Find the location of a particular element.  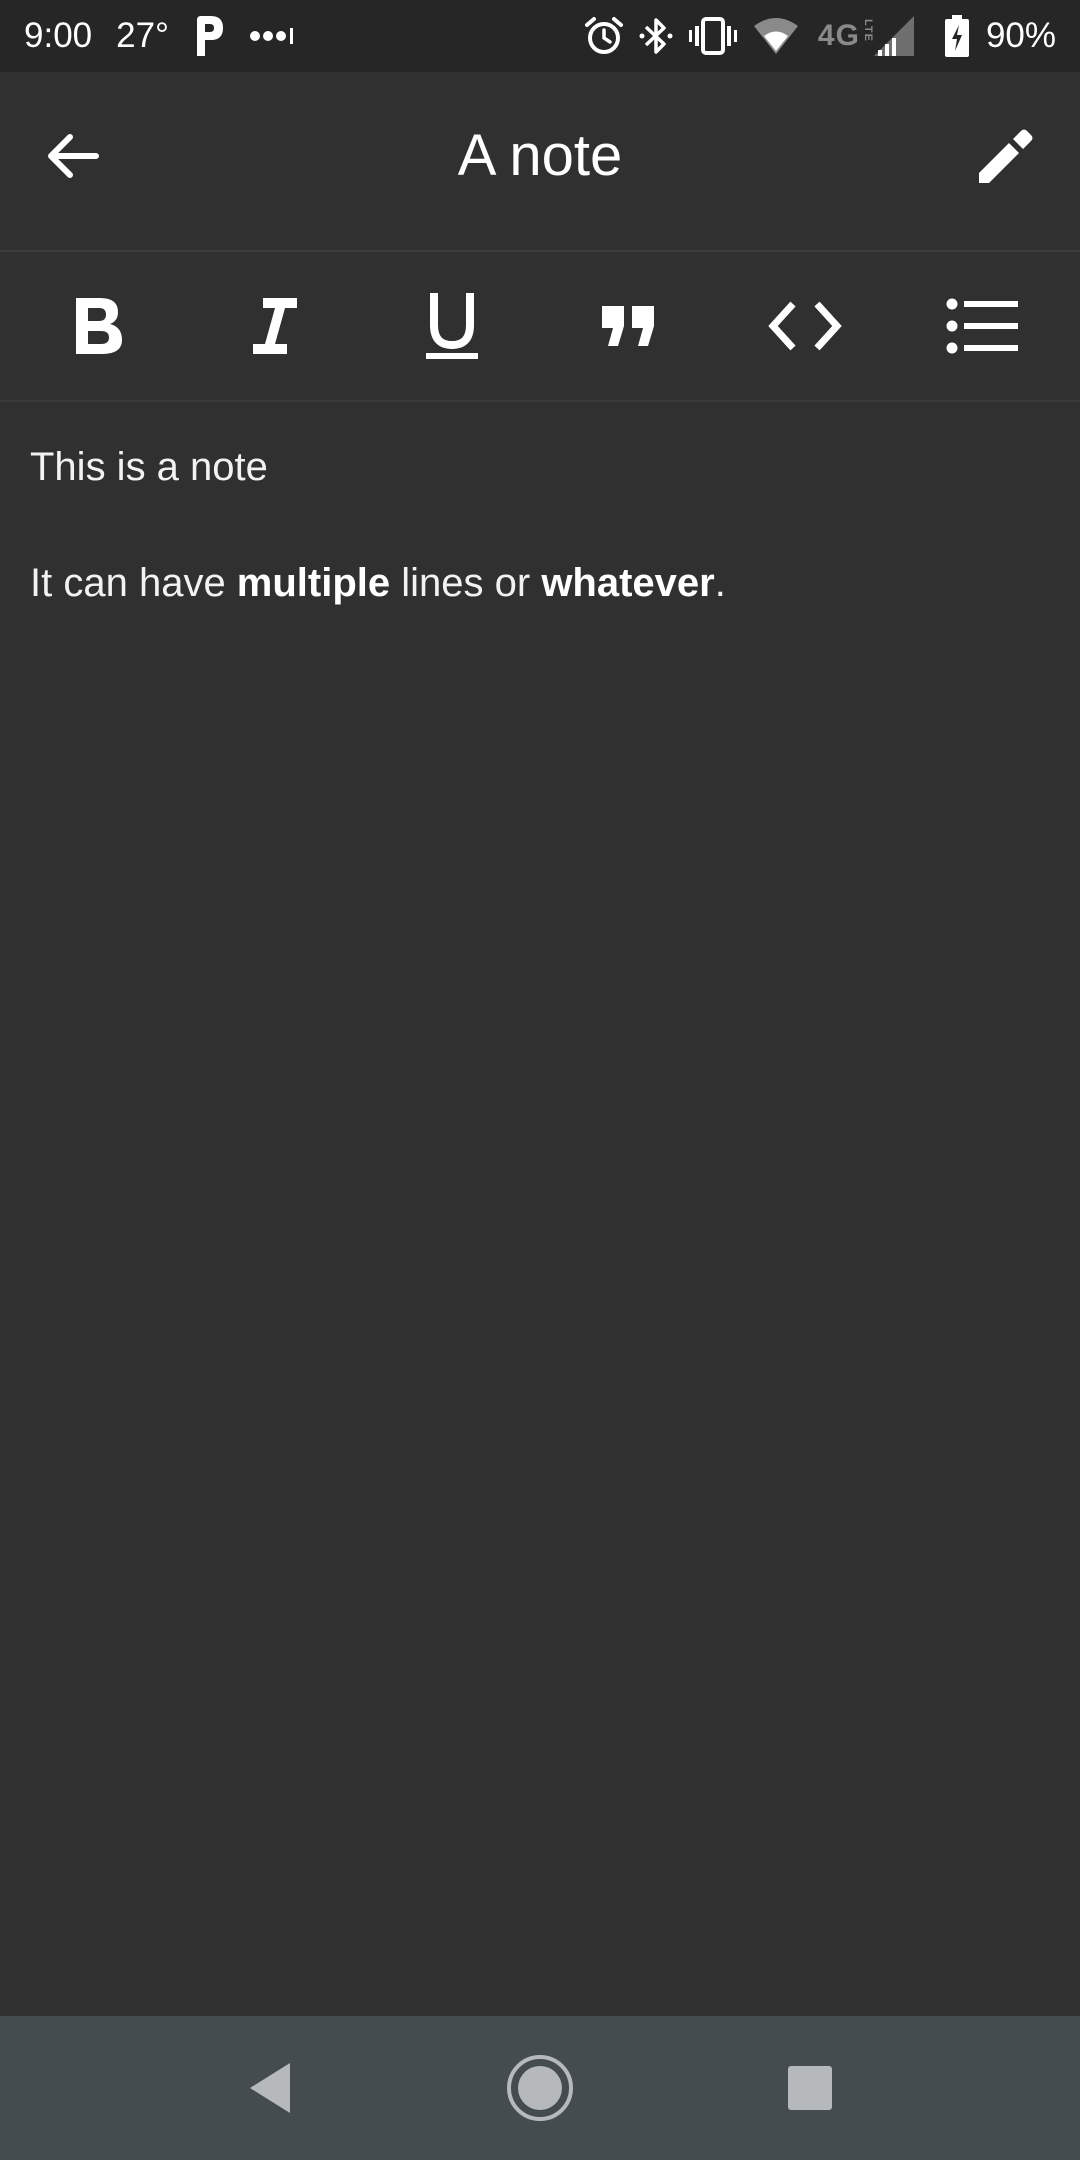

arrow-back-icon is located at coordinates (73, 156).